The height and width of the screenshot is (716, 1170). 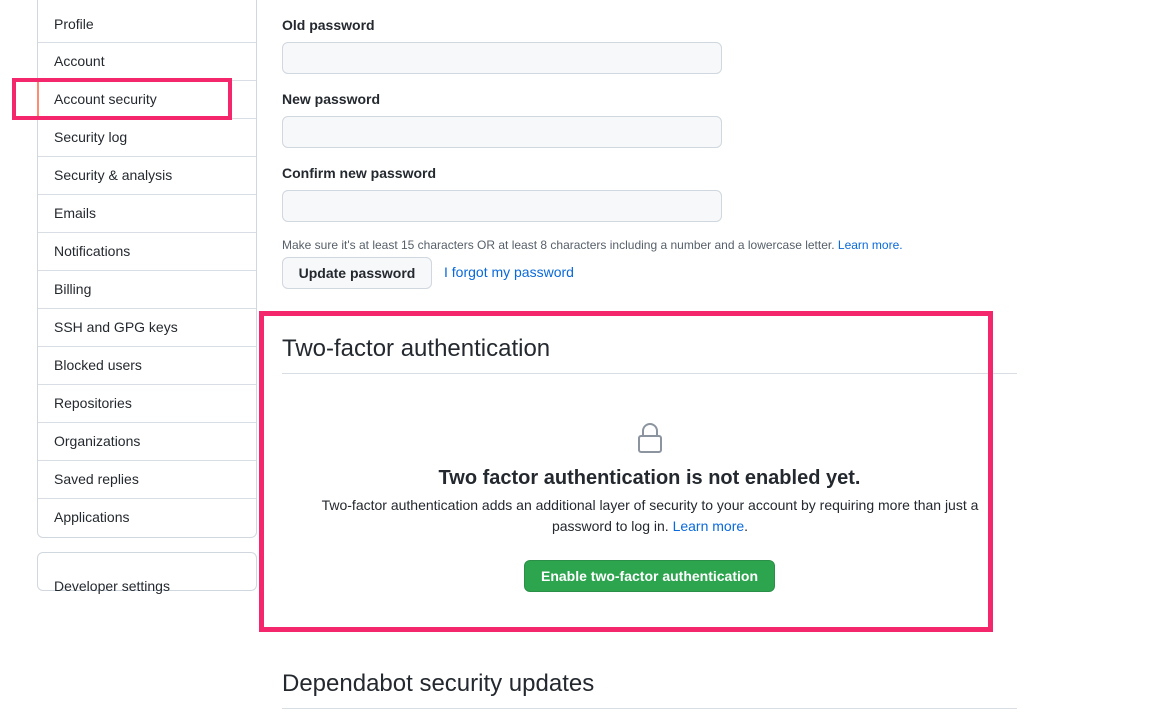 I want to click on enable-two-factor-button: Enable two-factor authentication, so click(x=649, y=576).